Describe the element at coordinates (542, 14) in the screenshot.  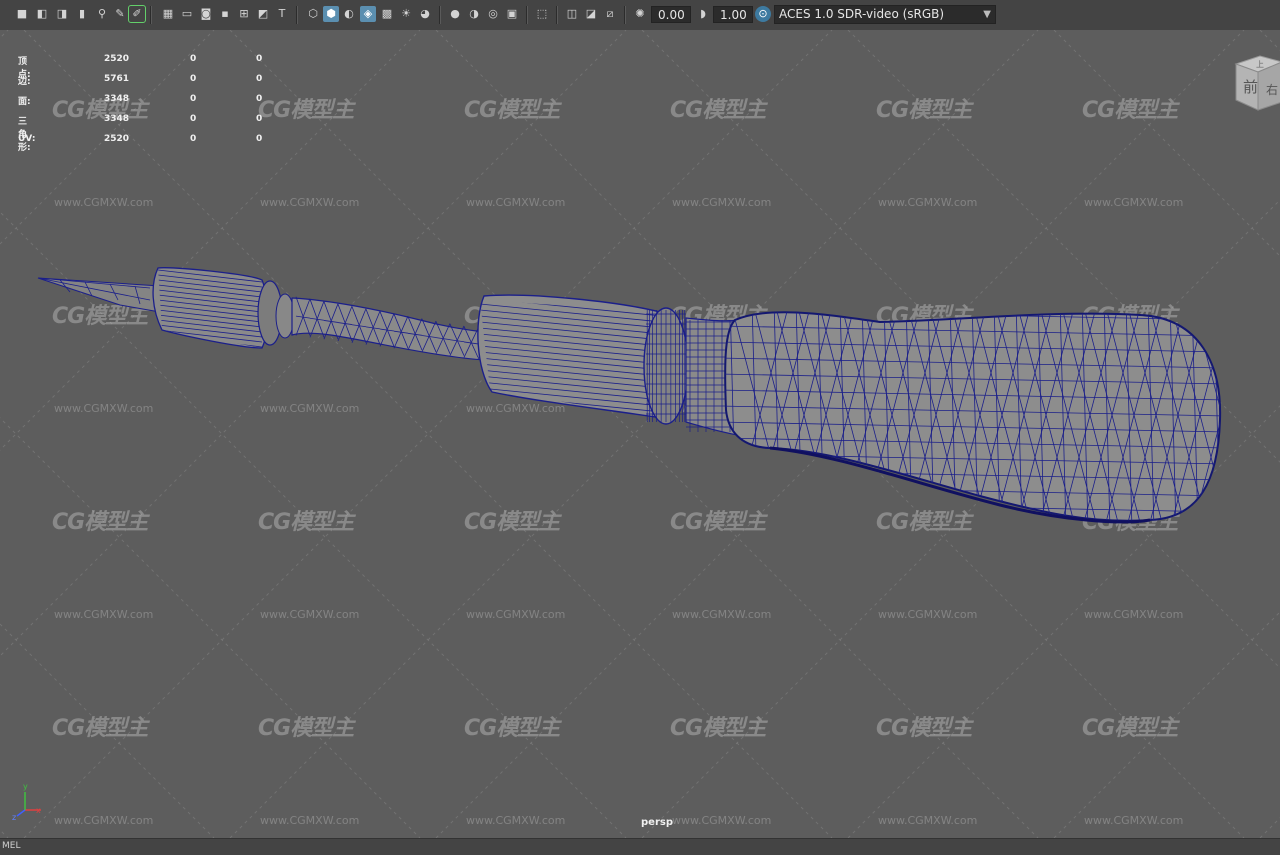
I see `isolate-select-icon: ⬚` at that location.